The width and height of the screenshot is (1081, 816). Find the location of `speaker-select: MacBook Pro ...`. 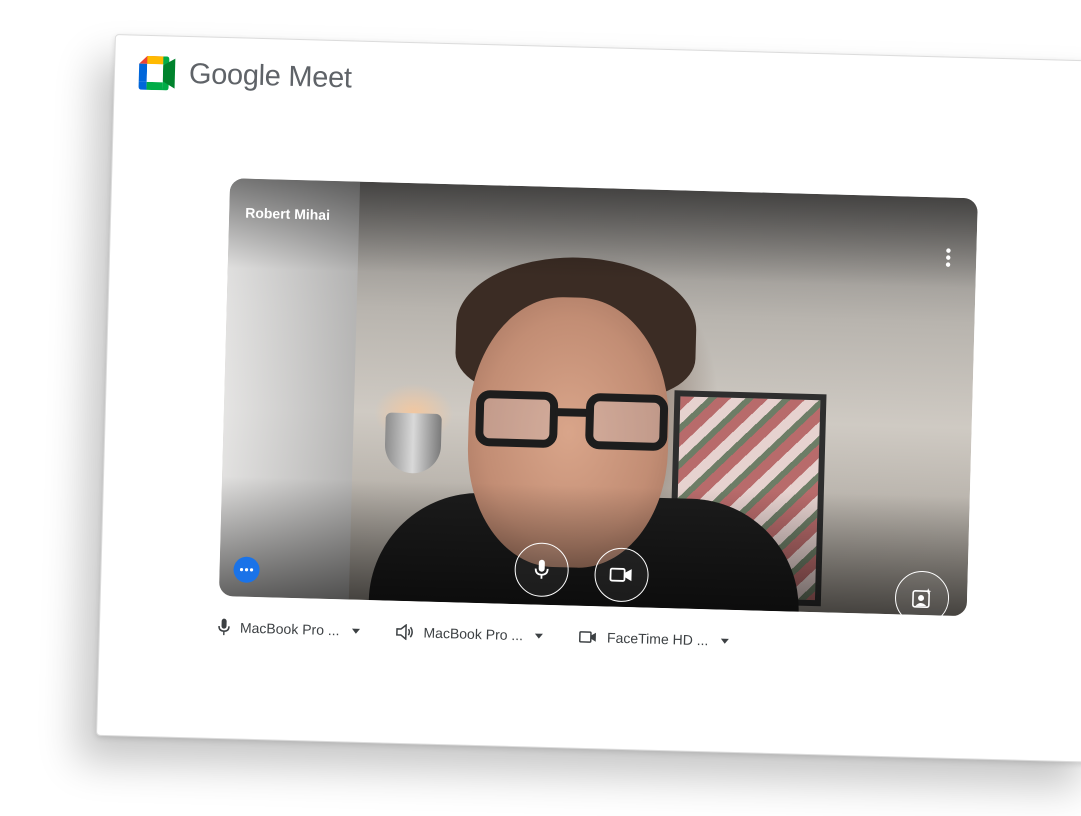

speaker-select: MacBook Pro ... is located at coordinates (469, 634).